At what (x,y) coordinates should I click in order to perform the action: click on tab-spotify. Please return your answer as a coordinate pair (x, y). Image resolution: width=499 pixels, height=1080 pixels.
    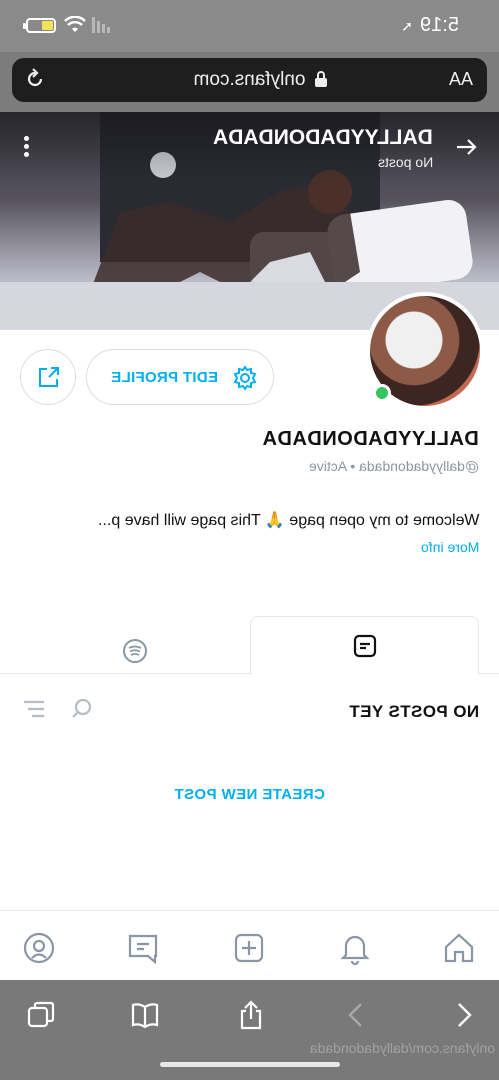
    Looking at the image, I should click on (125, 651).